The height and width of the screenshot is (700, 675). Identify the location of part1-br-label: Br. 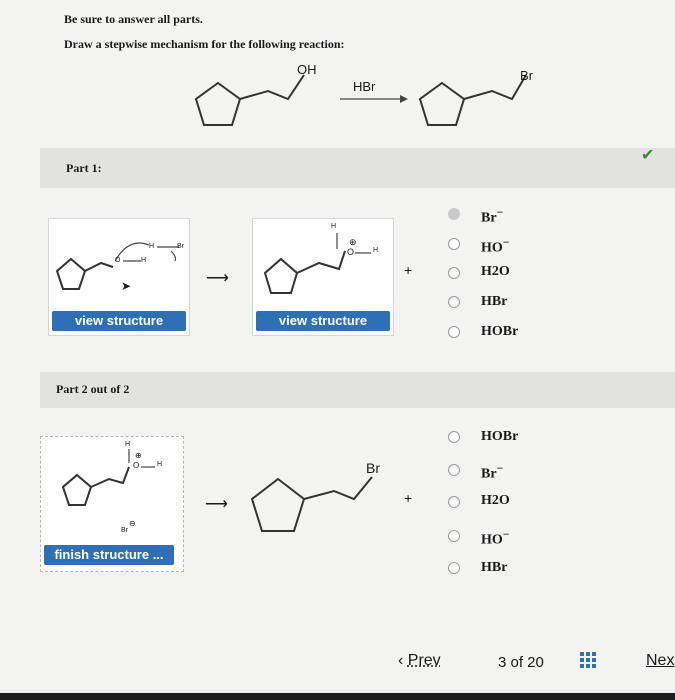
(180, 246).